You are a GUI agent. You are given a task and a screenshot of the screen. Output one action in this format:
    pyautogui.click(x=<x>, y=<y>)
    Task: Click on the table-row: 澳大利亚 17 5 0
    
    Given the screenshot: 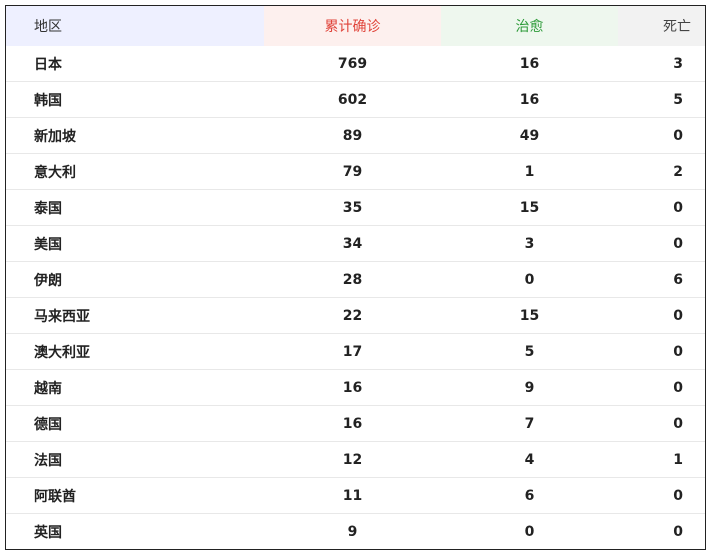 What is the action you would take?
    pyautogui.click(x=355, y=351)
    